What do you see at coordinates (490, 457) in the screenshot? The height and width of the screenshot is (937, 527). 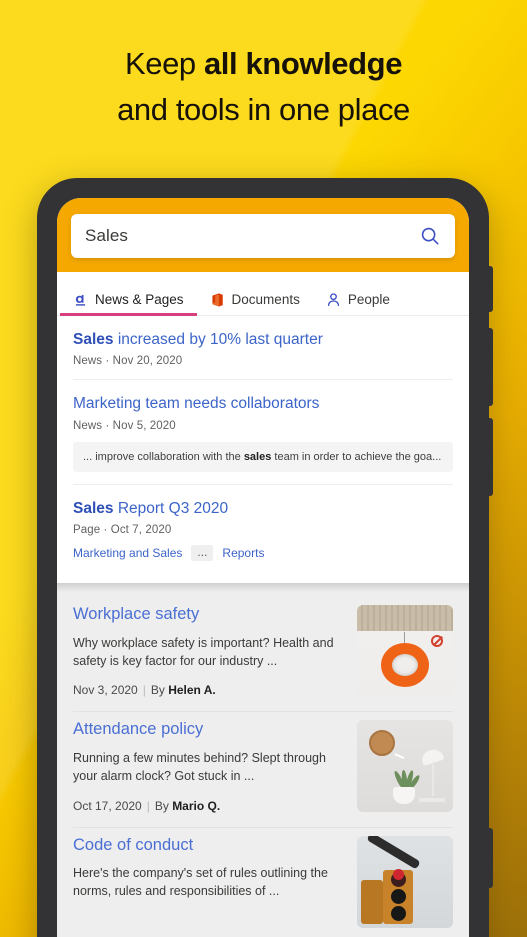 I see `phone-button-volume-down` at bounding box center [490, 457].